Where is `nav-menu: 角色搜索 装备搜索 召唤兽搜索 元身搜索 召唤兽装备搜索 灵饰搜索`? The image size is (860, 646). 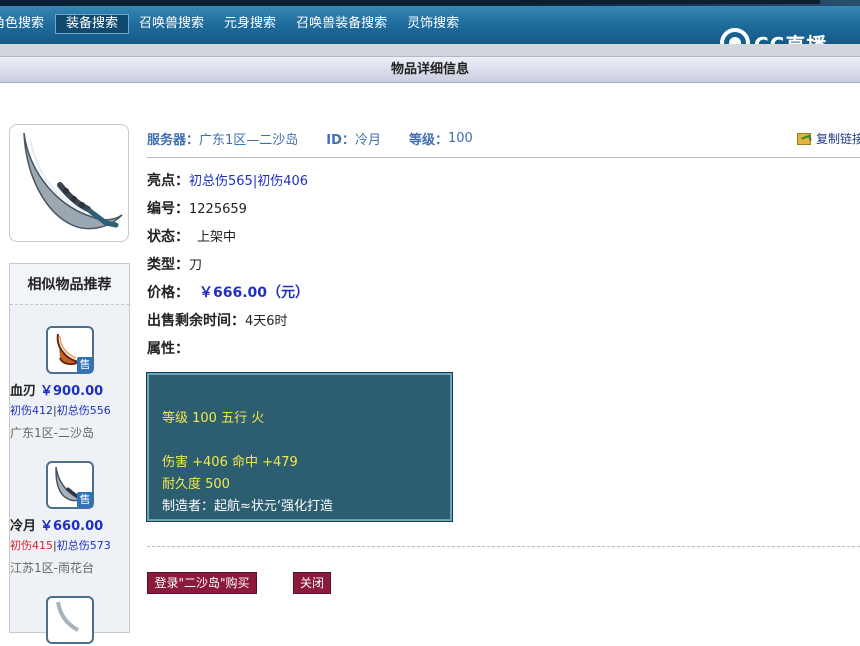 nav-menu: 角色搜索 装备搜索 召唤兽搜索 元身搜索 召唤兽装备搜索 灵饰搜索 is located at coordinates (234, 24).